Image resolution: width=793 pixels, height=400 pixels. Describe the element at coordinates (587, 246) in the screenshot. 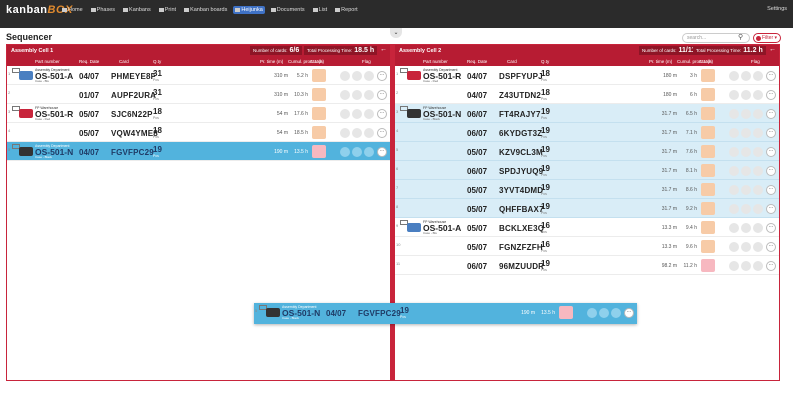

I see `table-row: 10 05/07 FGNZFZFH 16 Pcs 13.3 m 9.6 h ···` at that location.